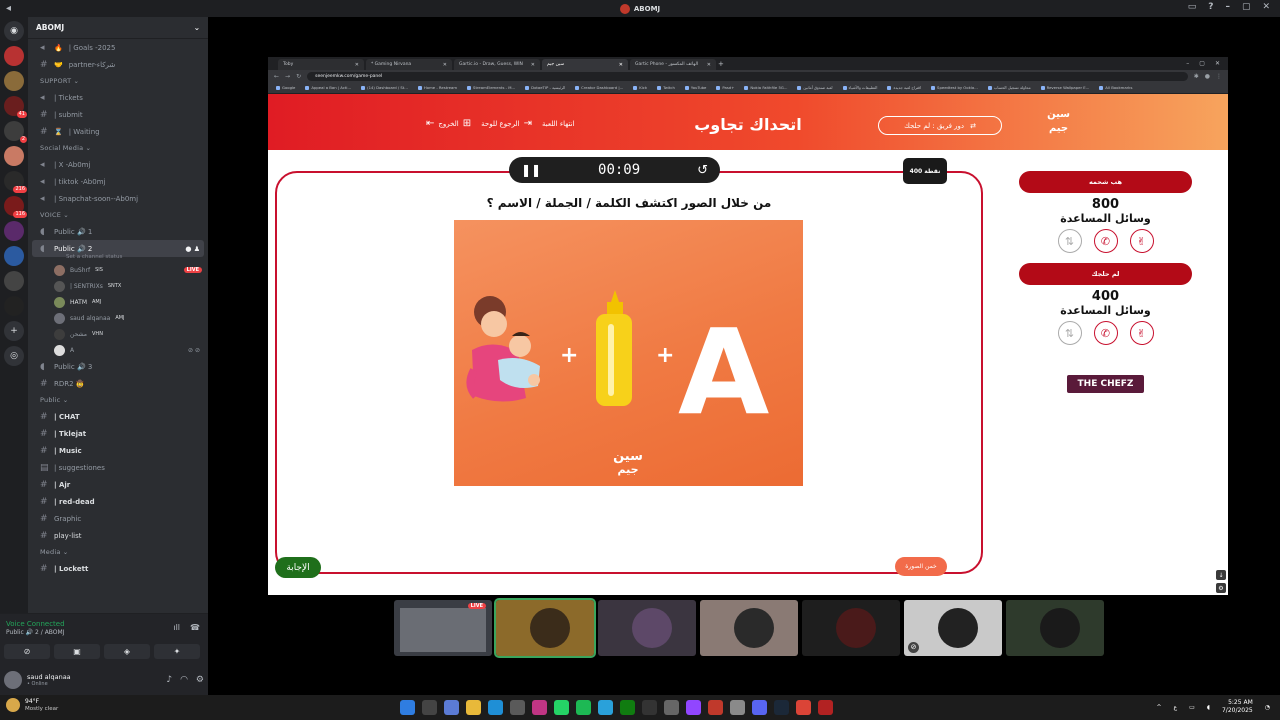 Image resolution: width=1280 pixels, height=720 pixels. What do you see at coordinates (443, 628) in the screenshot?
I see `stream-preview-tile: LIVE` at bounding box center [443, 628].